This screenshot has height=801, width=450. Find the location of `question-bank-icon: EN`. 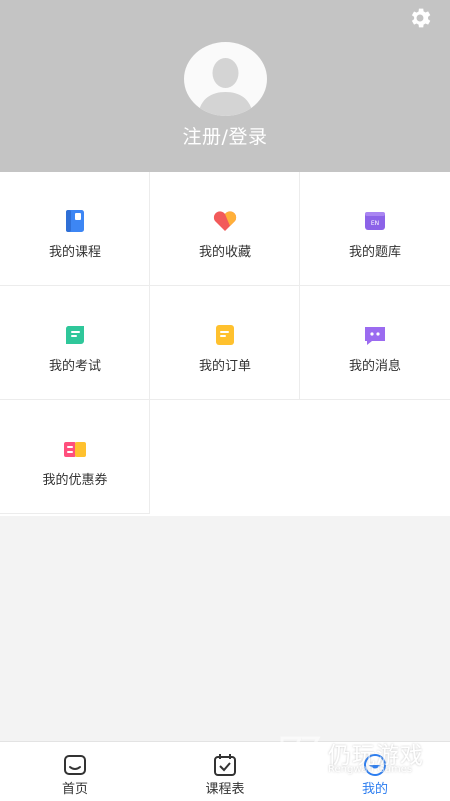

question-bank-icon: EN is located at coordinates (375, 221).